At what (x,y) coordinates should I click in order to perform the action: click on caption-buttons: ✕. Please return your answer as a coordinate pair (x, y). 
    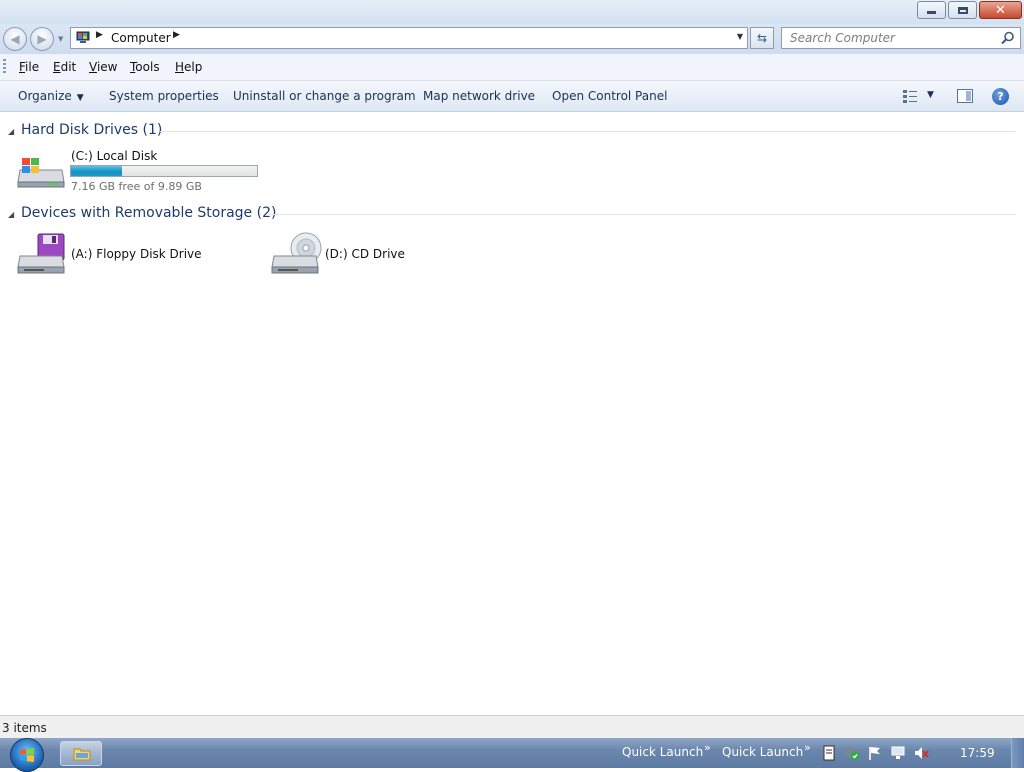
    Looking at the image, I should click on (969, 10).